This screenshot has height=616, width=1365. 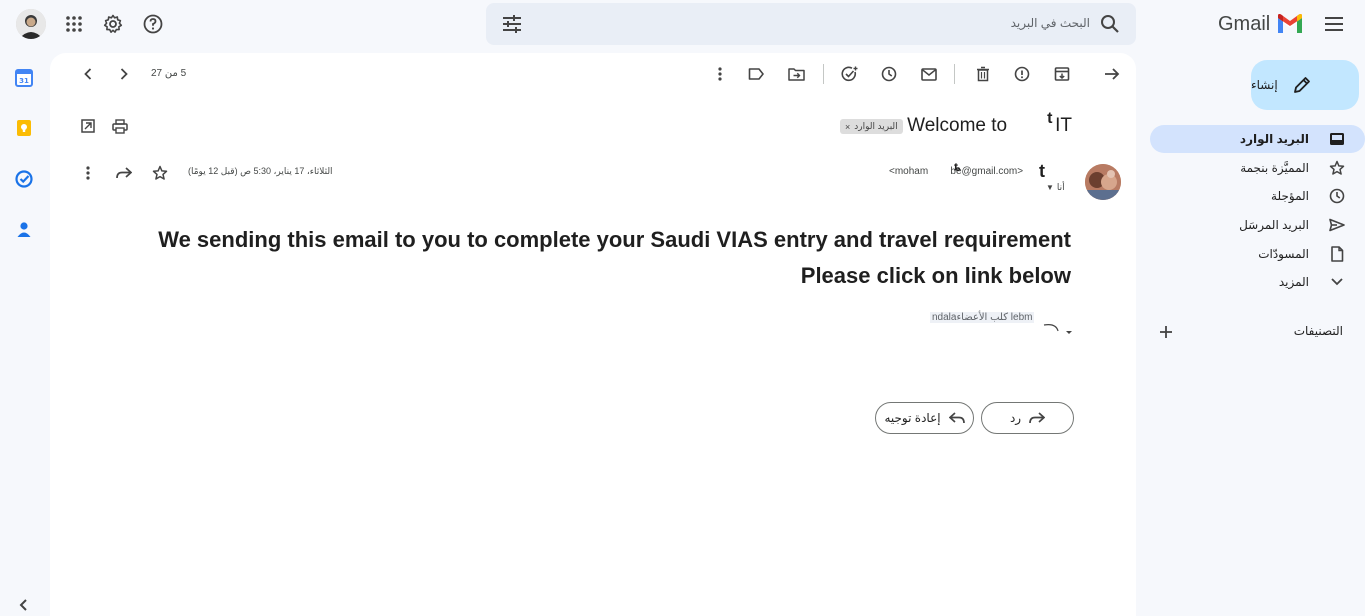 What do you see at coordinates (957, 125) in the screenshot?
I see `subject-text: Welcome to` at bounding box center [957, 125].